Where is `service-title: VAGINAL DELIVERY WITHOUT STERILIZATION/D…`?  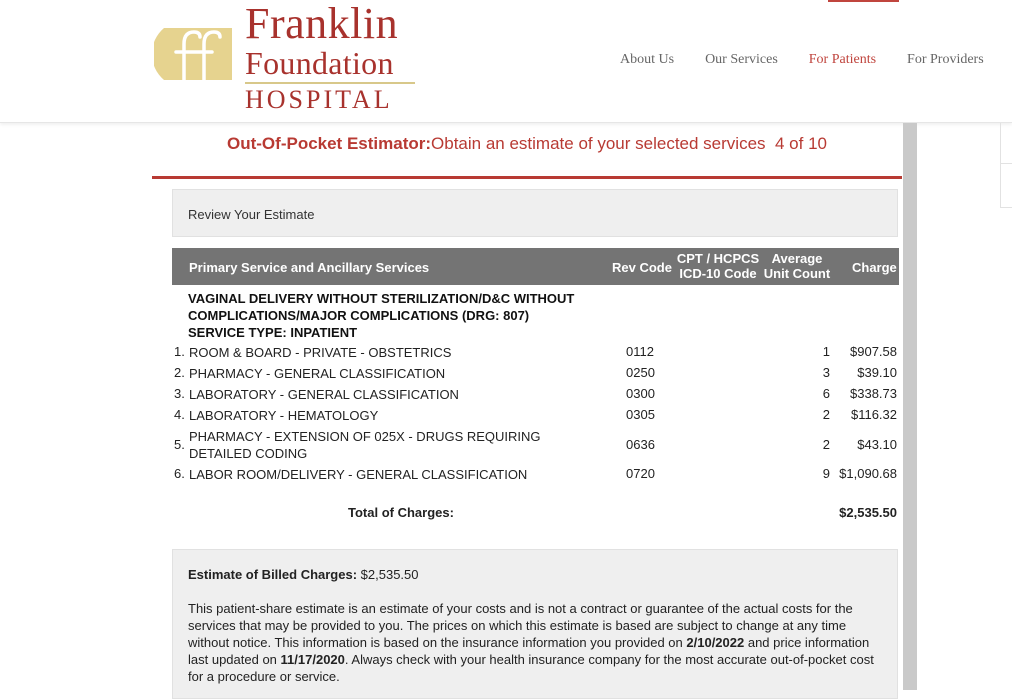
service-title: VAGINAL DELIVERY WITHOUT STERILIZATION/D… is located at coordinates (381, 307).